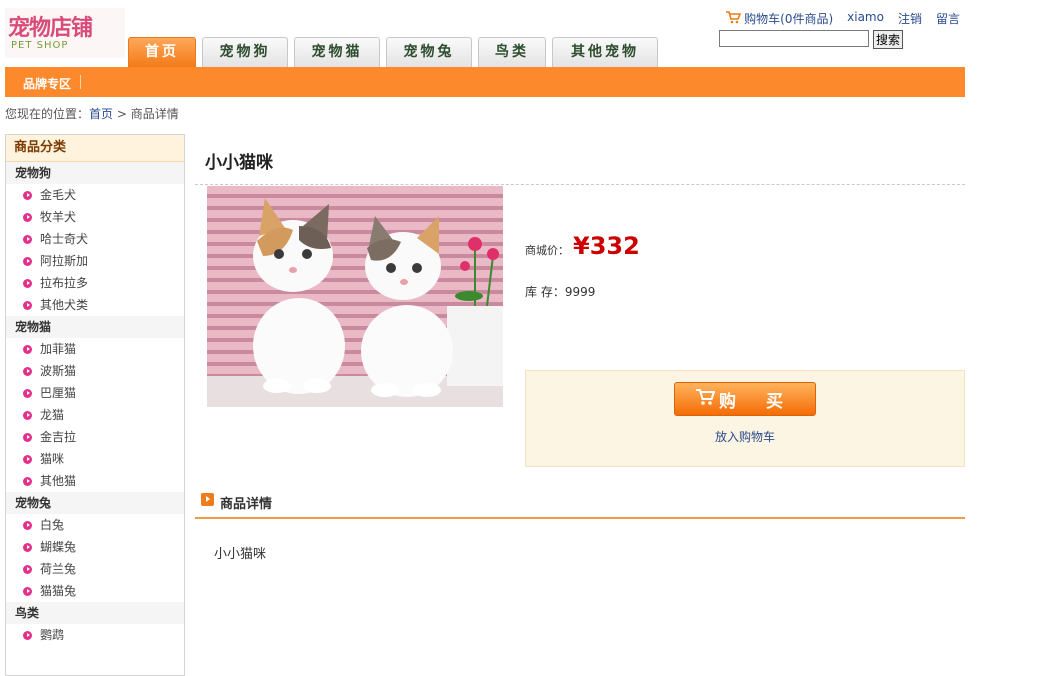  I want to click on sidebar-item-label: 白兔, so click(52, 525).